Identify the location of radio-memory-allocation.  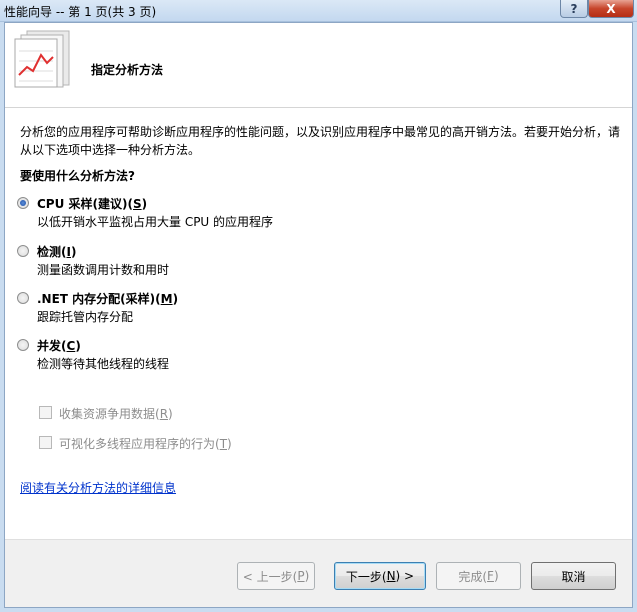
(23, 298).